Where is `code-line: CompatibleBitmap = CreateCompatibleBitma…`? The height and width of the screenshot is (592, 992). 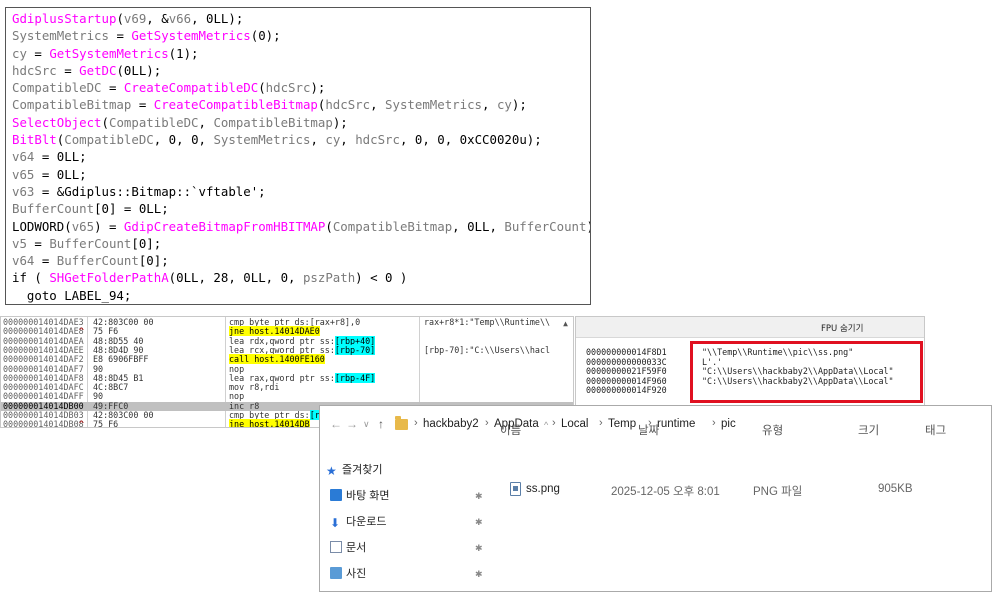 code-line: CompatibleBitmap = CreateCompatibleBitma… is located at coordinates (301, 104).